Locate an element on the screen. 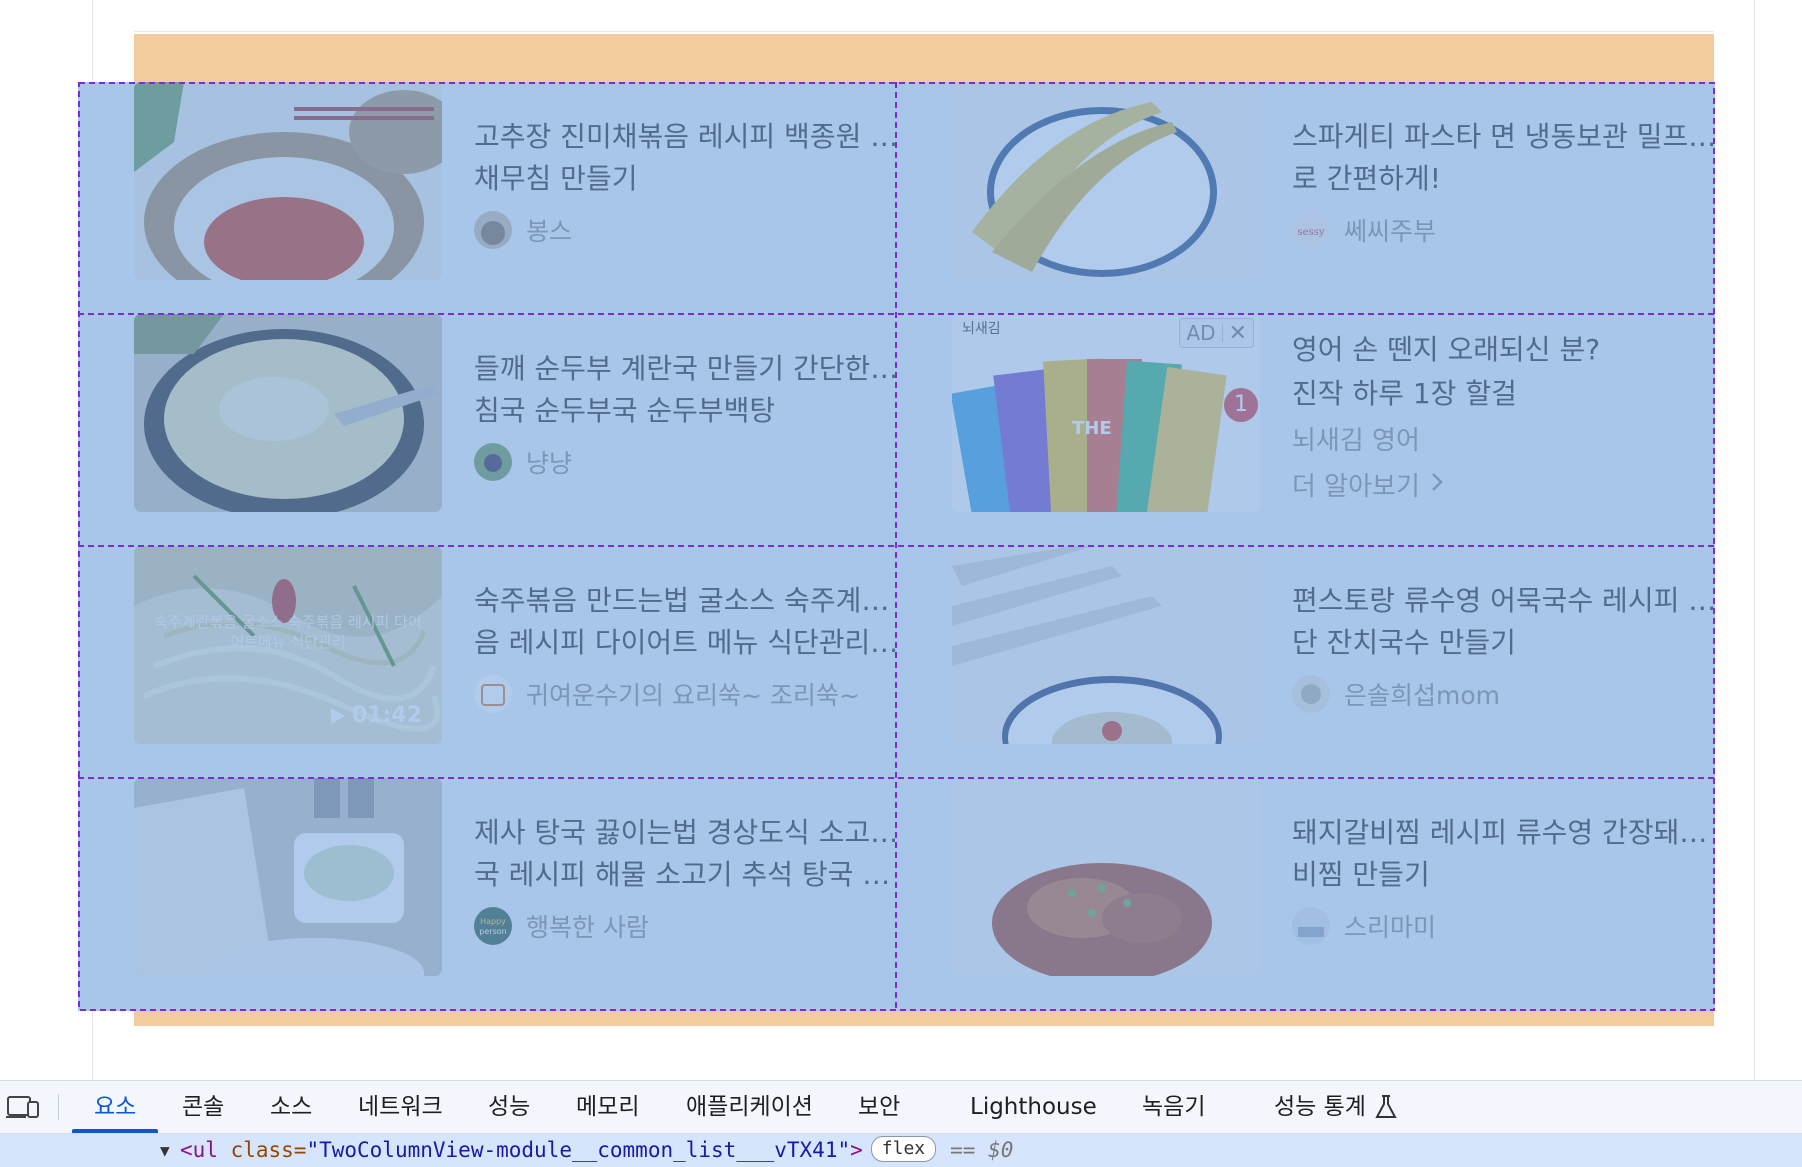 The width and height of the screenshot is (1802, 1167). page-edge-right is located at coordinates (1754, 540).